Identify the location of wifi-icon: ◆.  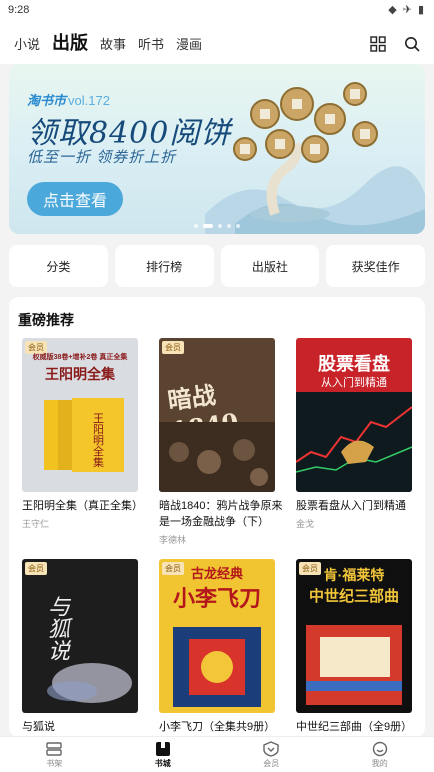
(392, 10).